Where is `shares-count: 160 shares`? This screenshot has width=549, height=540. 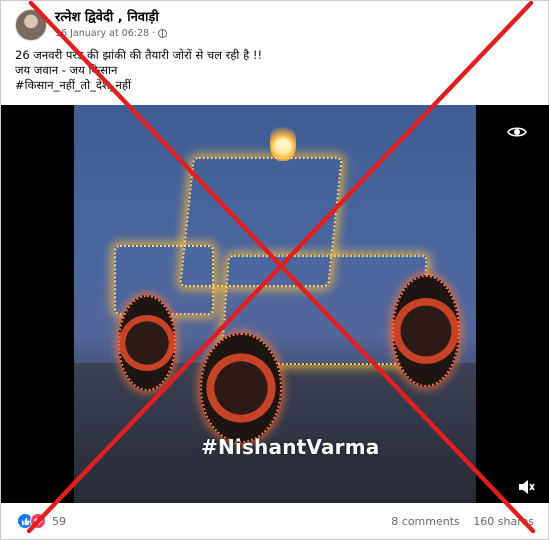 shares-count: 160 shares is located at coordinates (503, 521).